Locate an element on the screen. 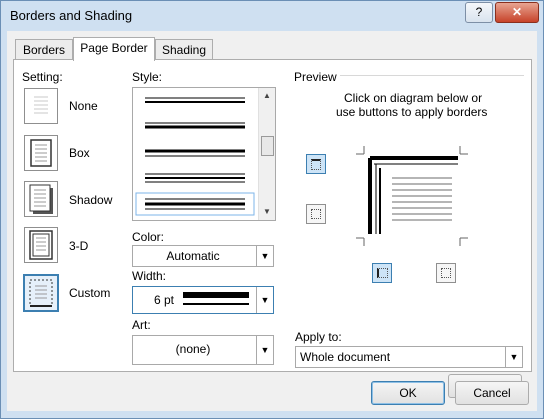  left-border-icon is located at coordinates (382, 273).